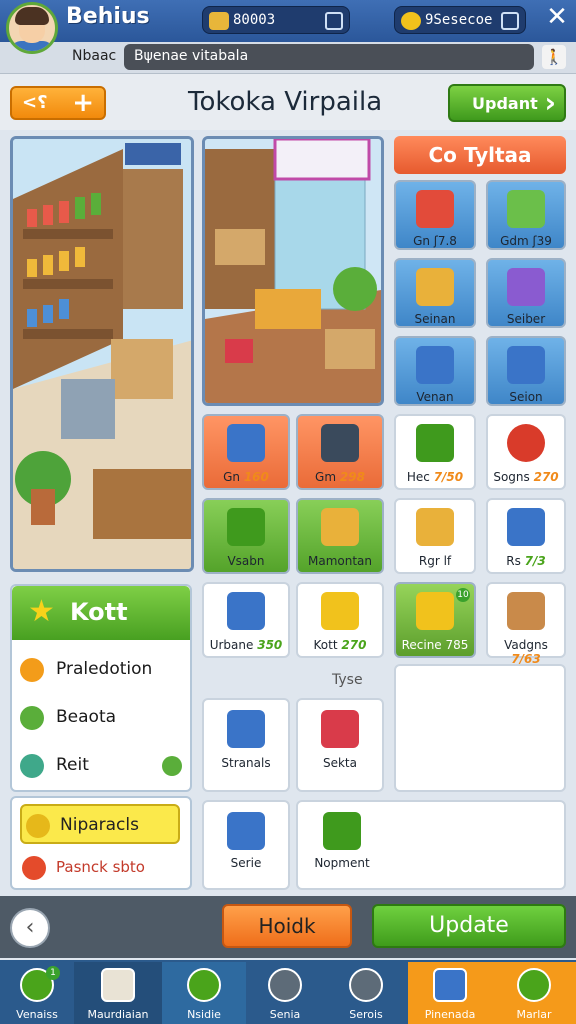 The height and width of the screenshot is (1024, 576). Describe the element at coordinates (339, 561) in the screenshot. I see `item-label: Mamontan` at that location.